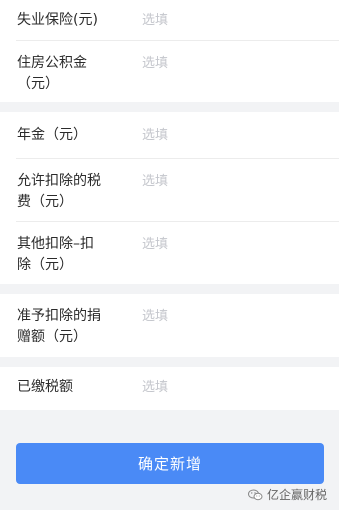  I want to click on field-label: 允许扣除的税 费（元）, so click(71, 192).